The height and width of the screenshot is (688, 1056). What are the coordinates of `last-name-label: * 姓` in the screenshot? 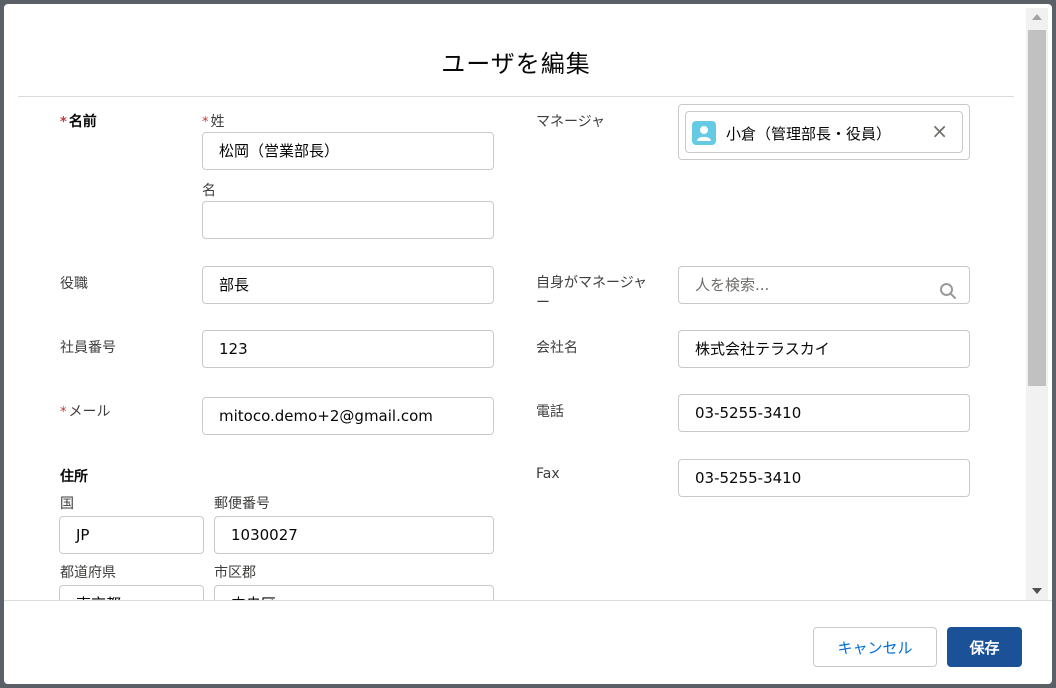 It's located at (213, 122).